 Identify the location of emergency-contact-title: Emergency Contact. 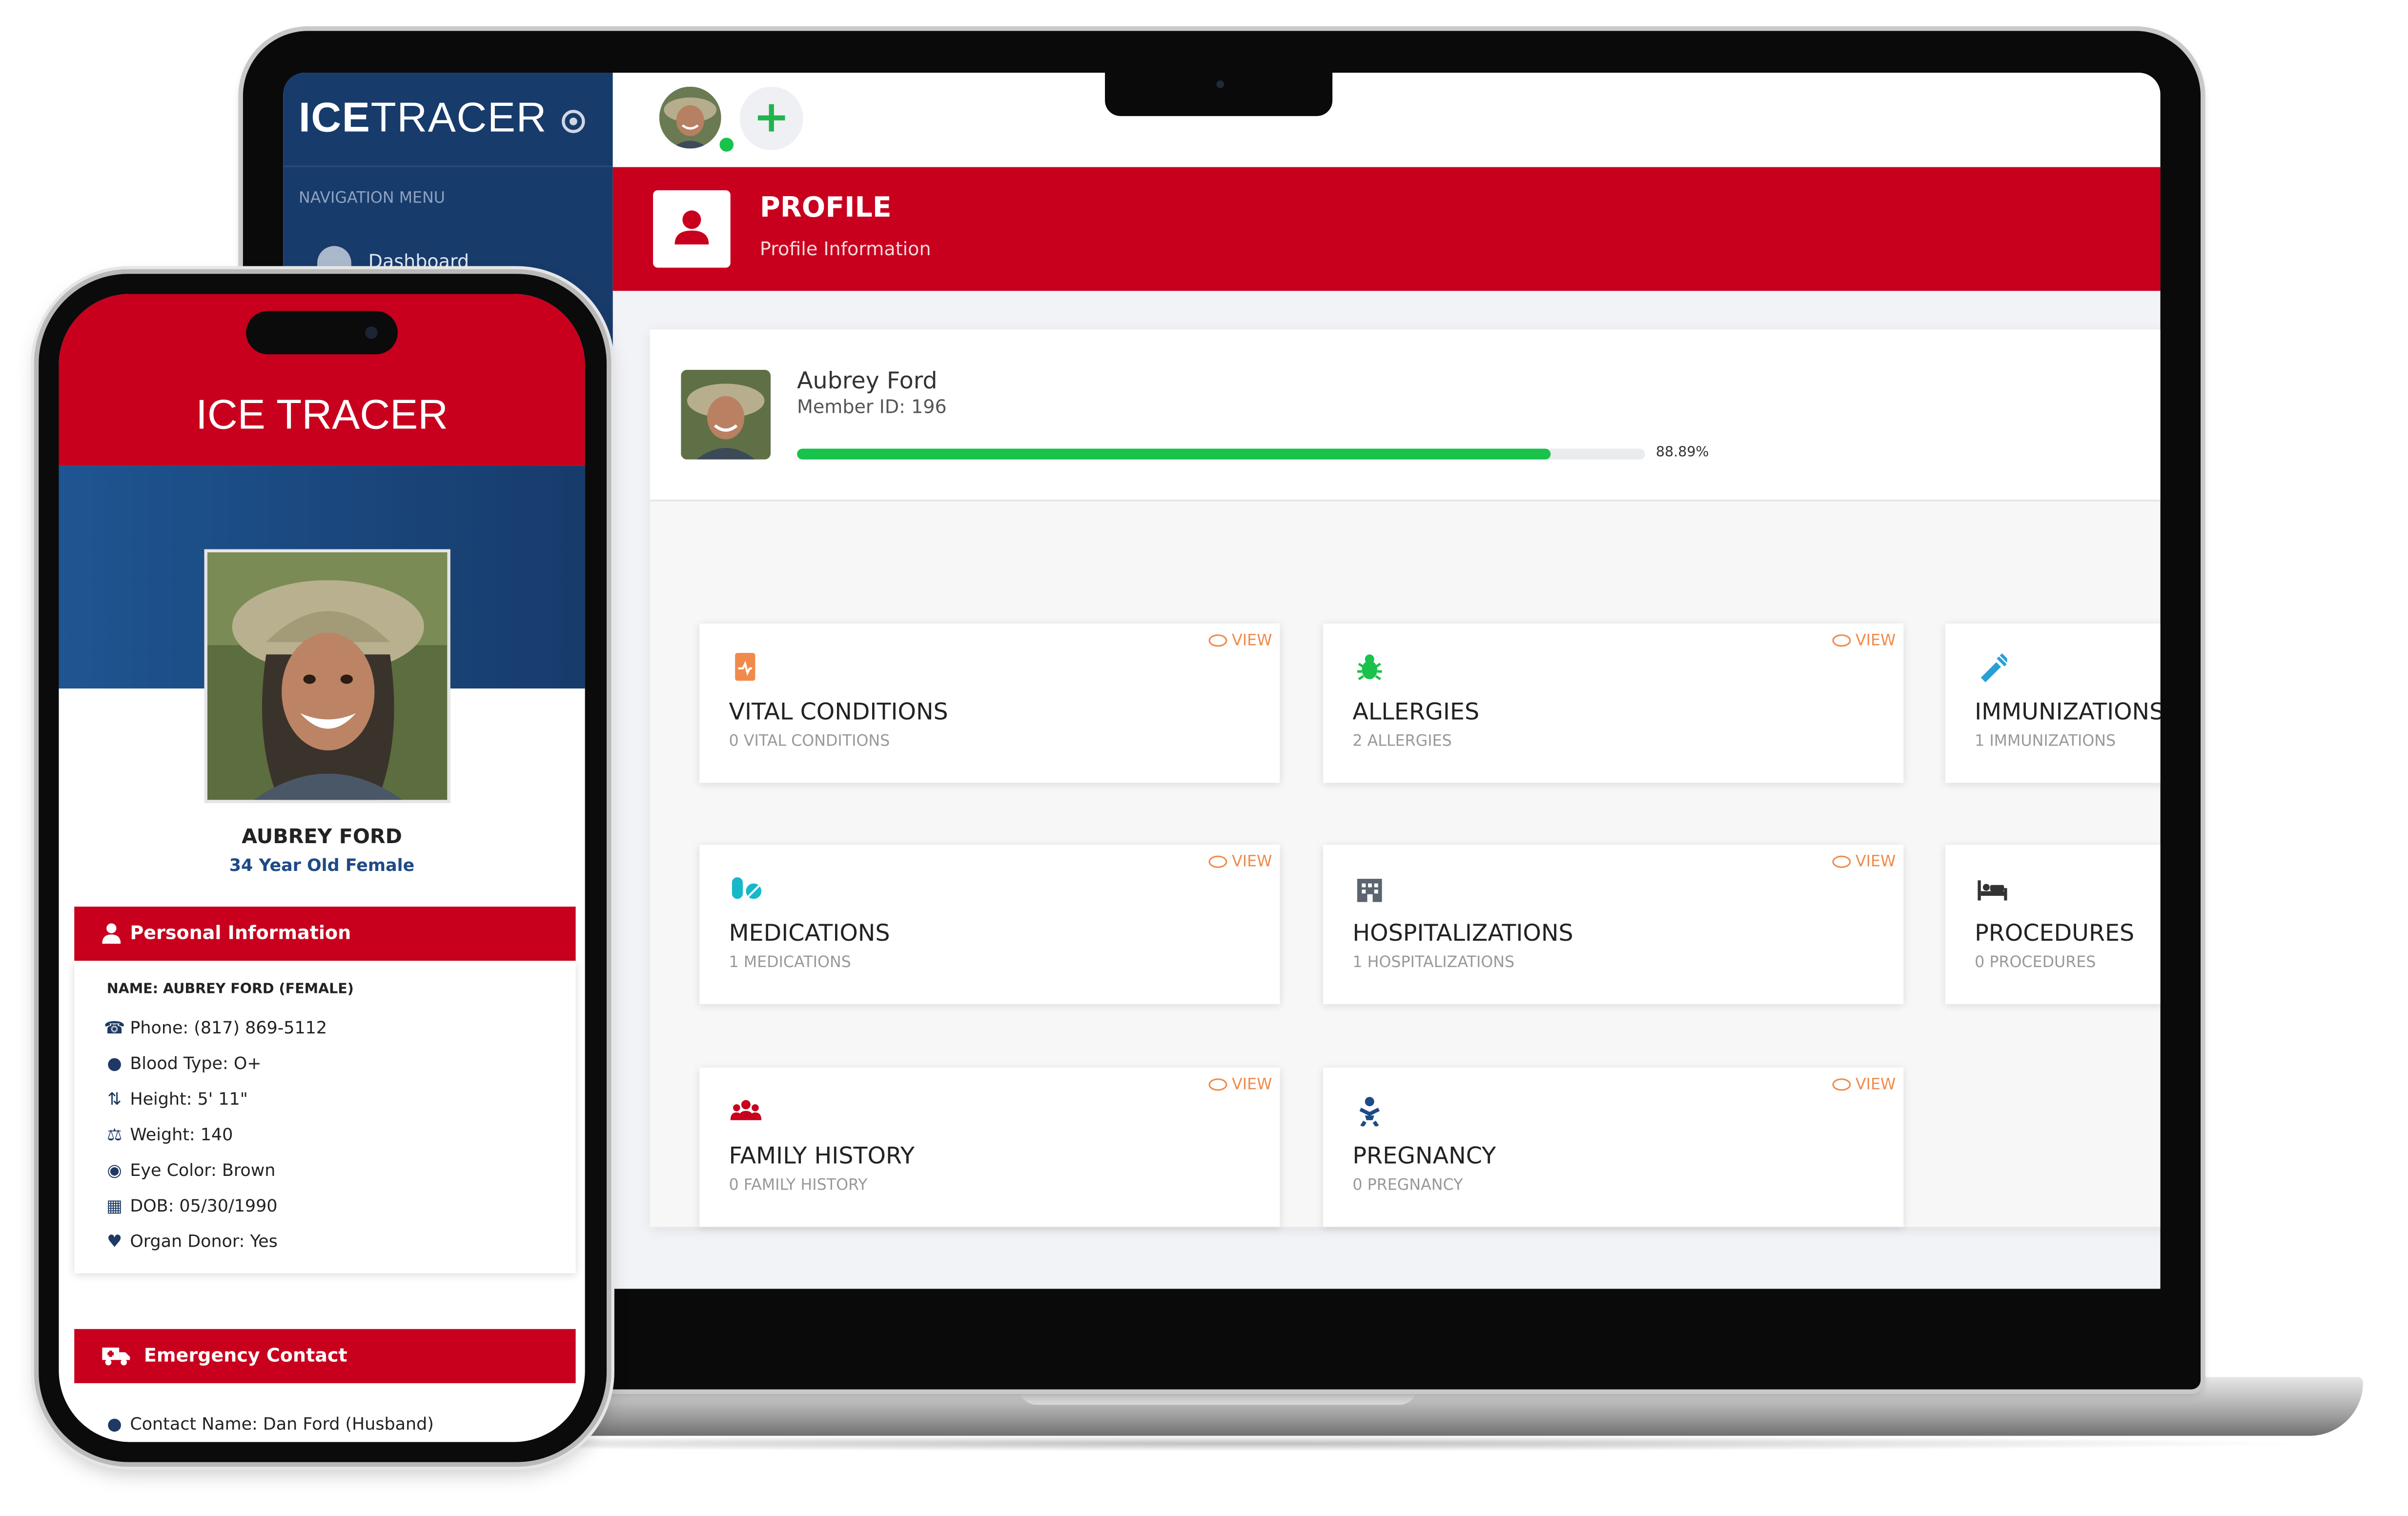
(245, 1355).